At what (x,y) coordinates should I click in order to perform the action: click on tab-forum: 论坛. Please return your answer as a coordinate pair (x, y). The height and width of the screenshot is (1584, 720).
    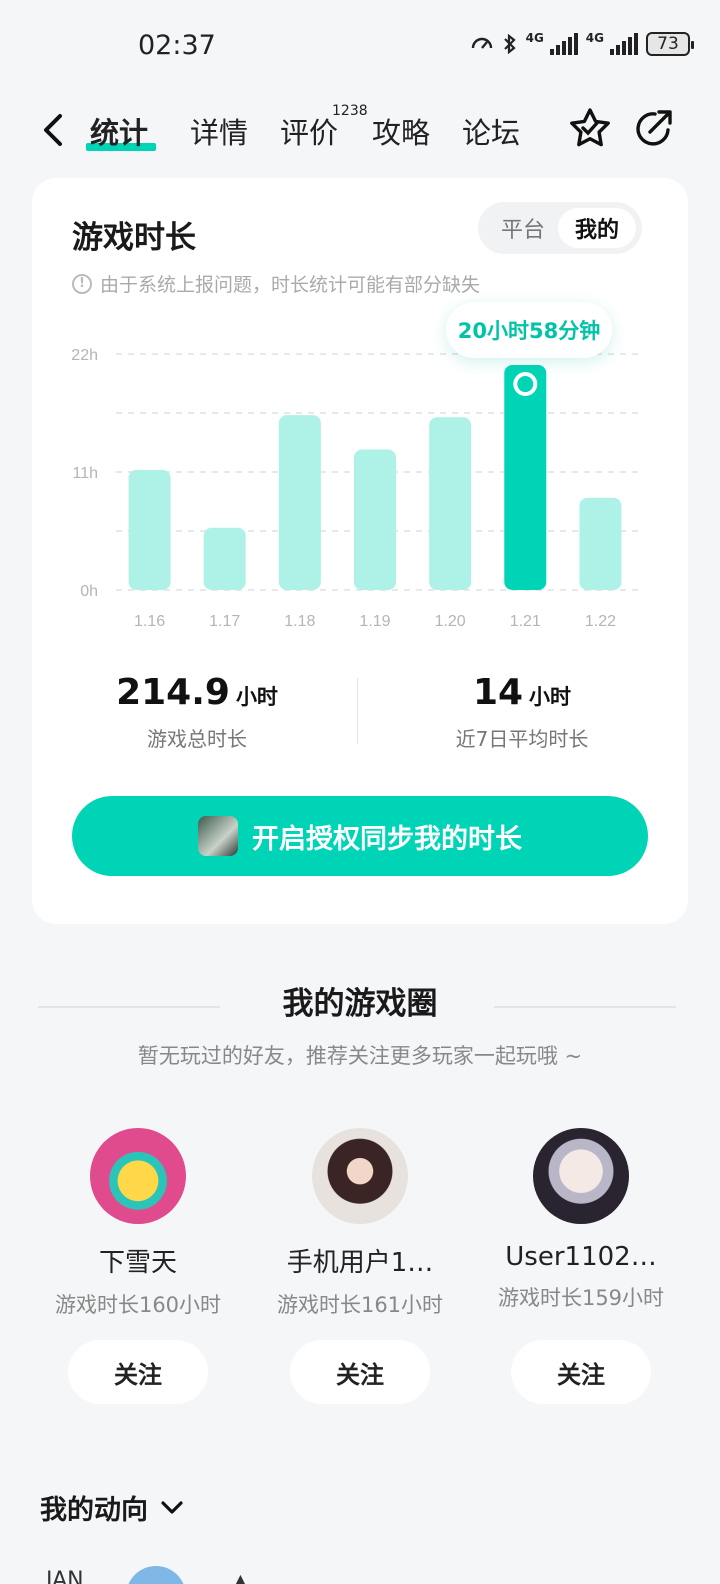
    Looking at the image, I should click on (491, 131).